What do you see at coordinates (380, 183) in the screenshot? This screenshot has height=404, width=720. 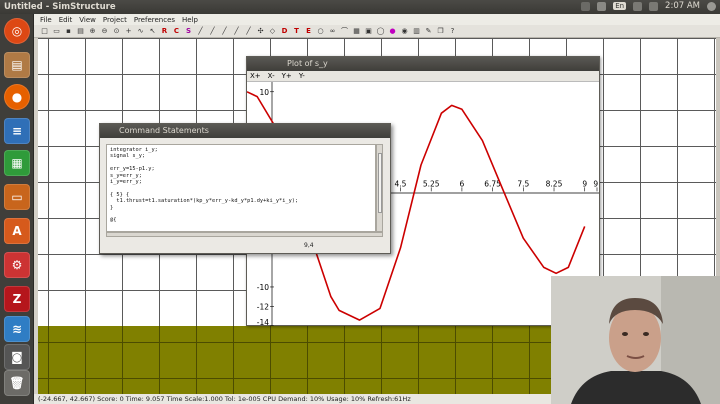 I see `scroll-thumb` at bounding box center [380, 183].